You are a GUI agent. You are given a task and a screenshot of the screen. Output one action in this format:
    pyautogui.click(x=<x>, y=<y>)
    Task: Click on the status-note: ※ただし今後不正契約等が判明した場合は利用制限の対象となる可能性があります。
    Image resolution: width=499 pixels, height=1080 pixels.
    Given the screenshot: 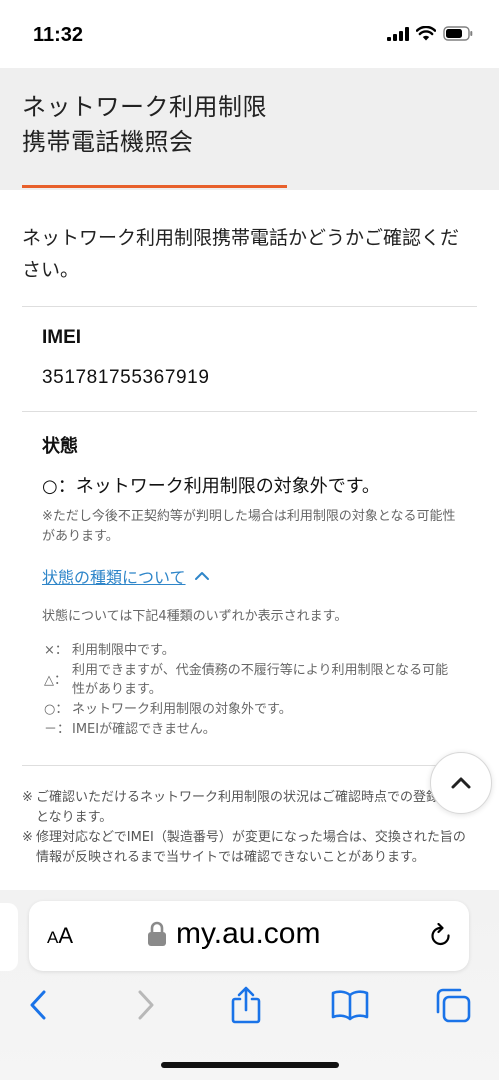 What is the action you would take?
    pyautogui.click(x=249, y=526)
    